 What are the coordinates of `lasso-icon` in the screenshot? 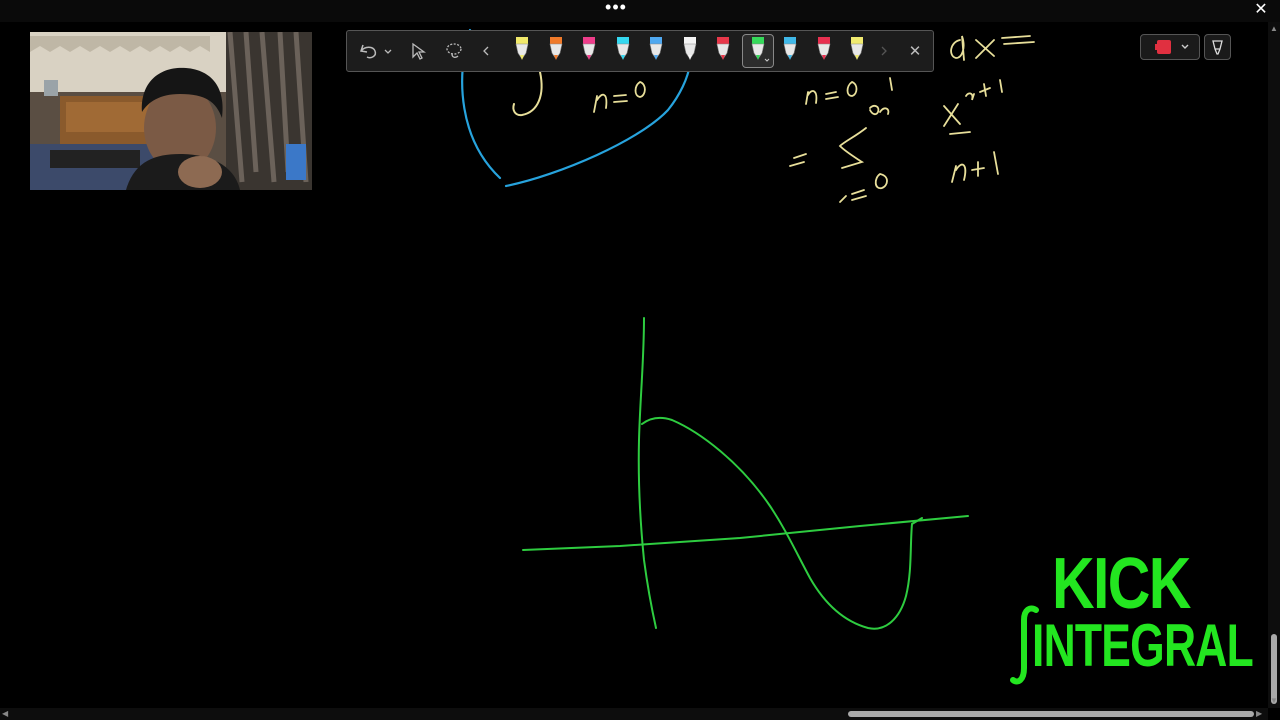 It's located at (454, 50).